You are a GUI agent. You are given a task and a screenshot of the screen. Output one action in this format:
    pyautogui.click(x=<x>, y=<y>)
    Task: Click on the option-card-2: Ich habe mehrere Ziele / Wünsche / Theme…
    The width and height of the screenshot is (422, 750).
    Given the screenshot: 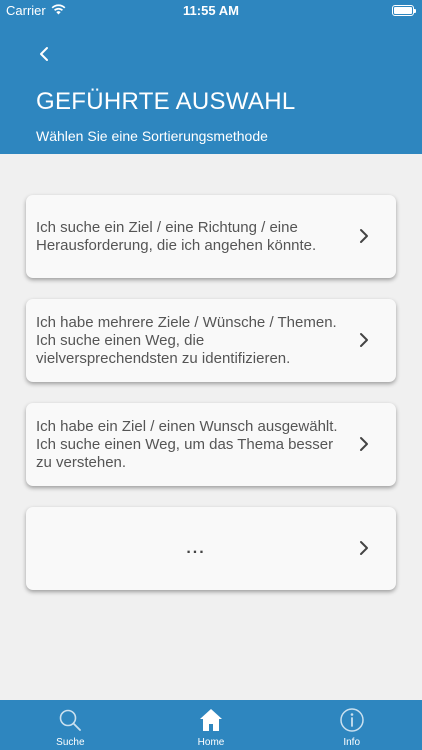 What is the action you would take?
    pyautogui.click(x=211, y=340)
    